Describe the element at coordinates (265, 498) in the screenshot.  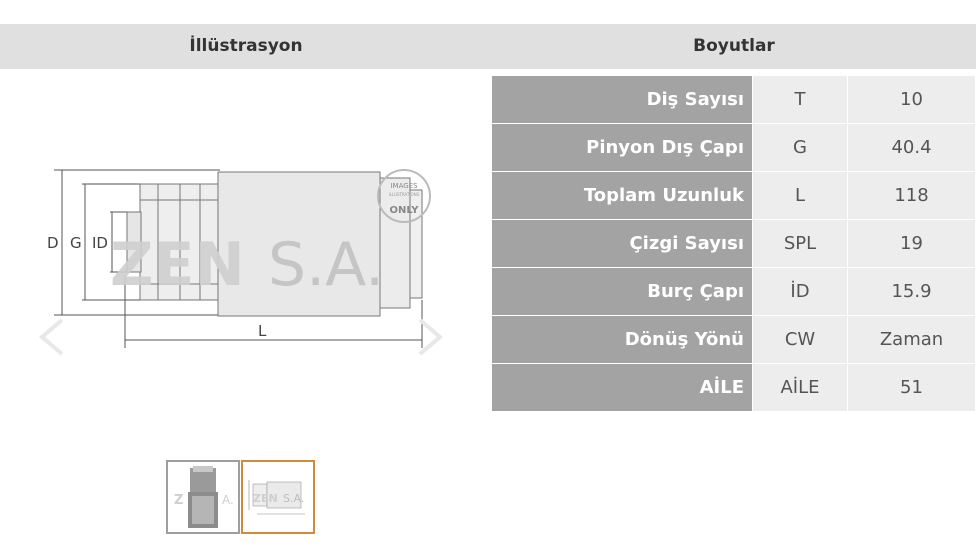
I see `svg-text: ZEN` at that location.